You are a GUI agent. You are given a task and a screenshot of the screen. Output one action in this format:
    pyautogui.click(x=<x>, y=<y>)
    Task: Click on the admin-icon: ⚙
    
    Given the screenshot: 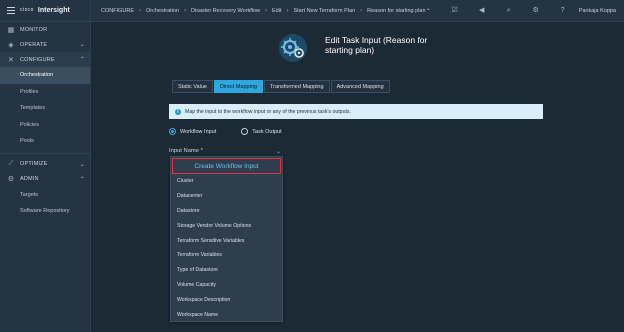 What is the action you would take?
    pyautogui.click(x=11, y=179)
    